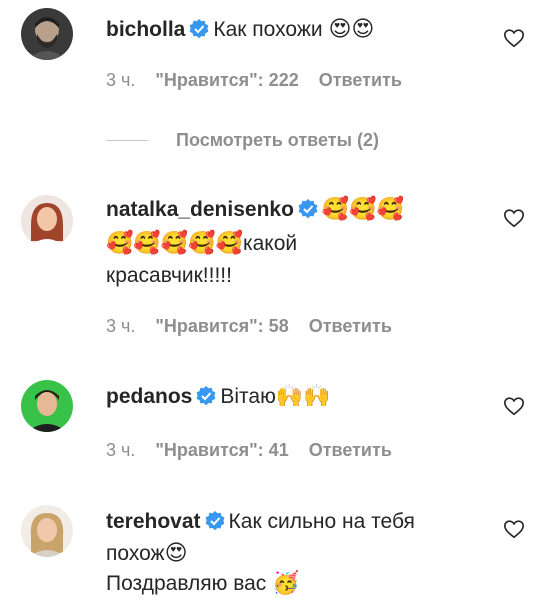 Image resolution: width=560 pixels, height=601 pixels. Describe the element at coordinates (200, 209) in the screenshot. I see `username-natalka_denisenko: natalka_denisenko` at that location.